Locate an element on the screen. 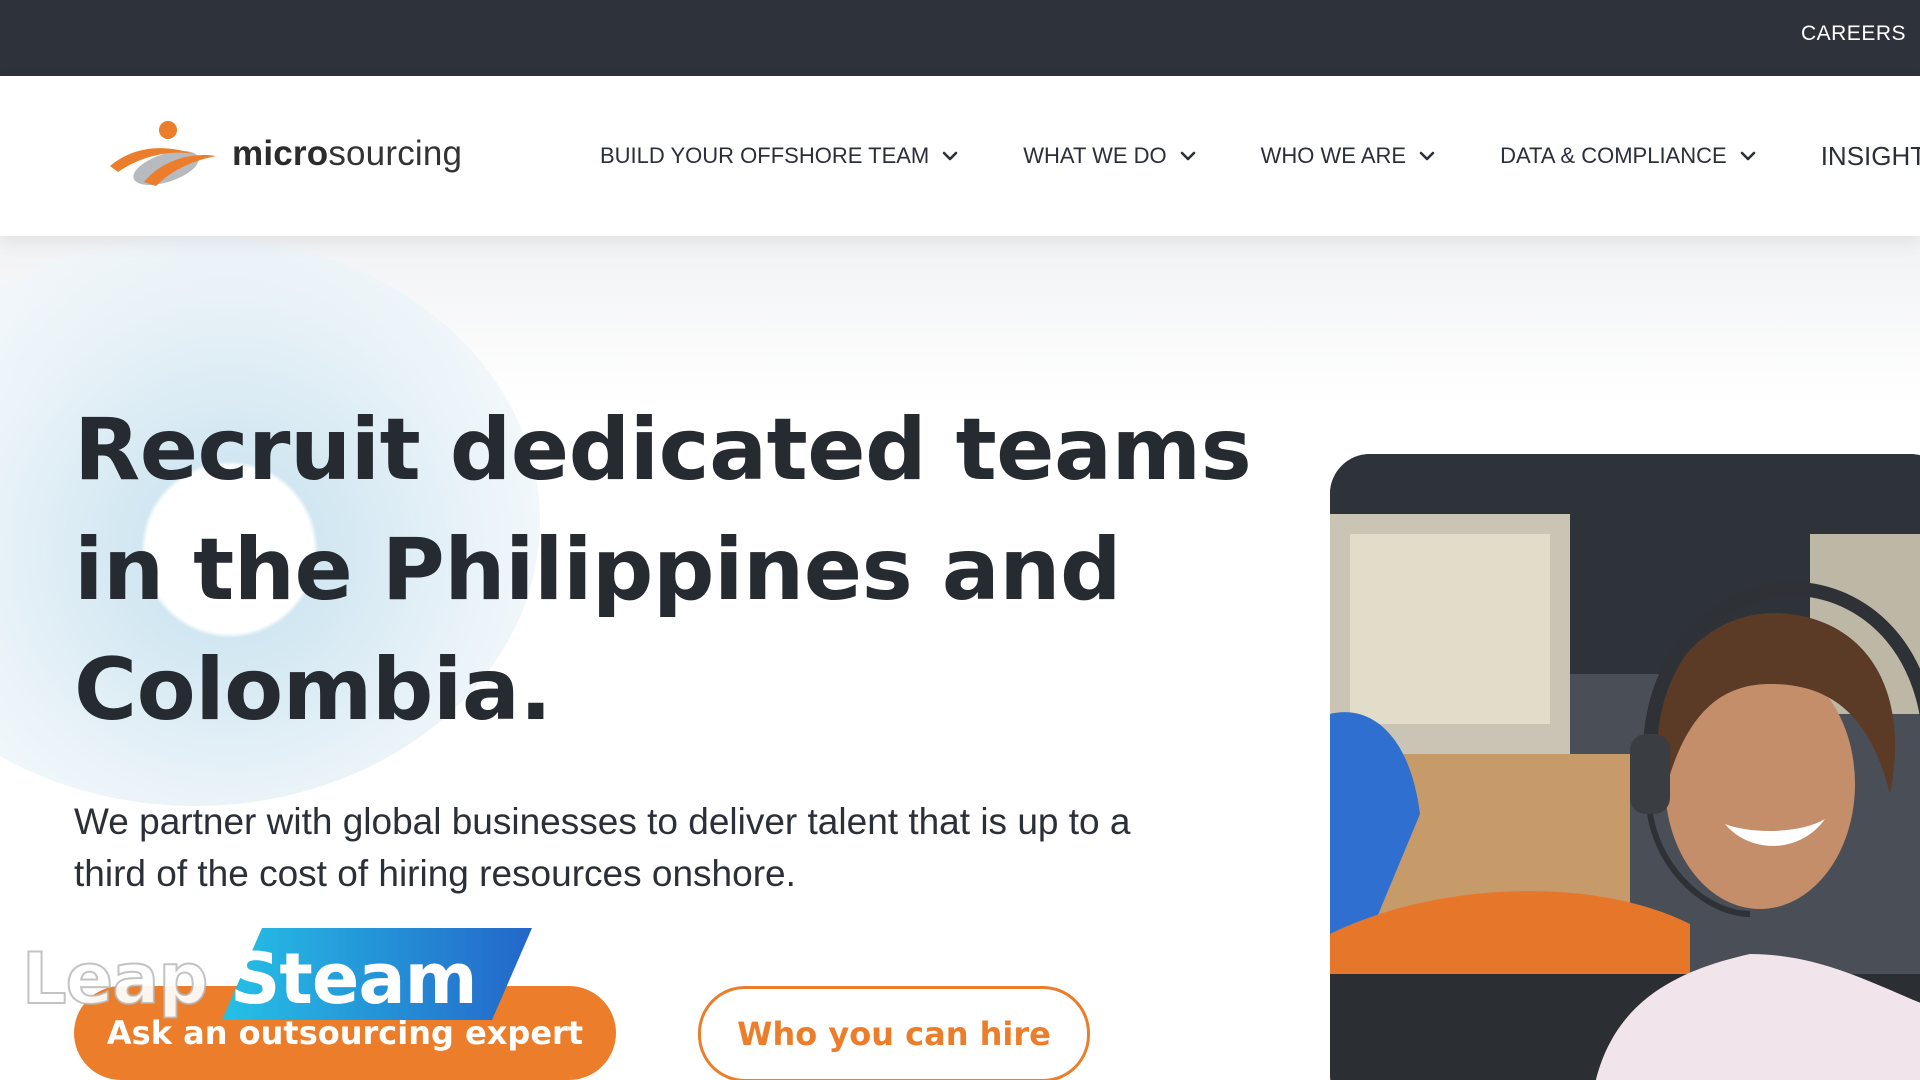 The image size is (1920, 1080). headline-line: Colombia. is located at coordinates (313, 690).